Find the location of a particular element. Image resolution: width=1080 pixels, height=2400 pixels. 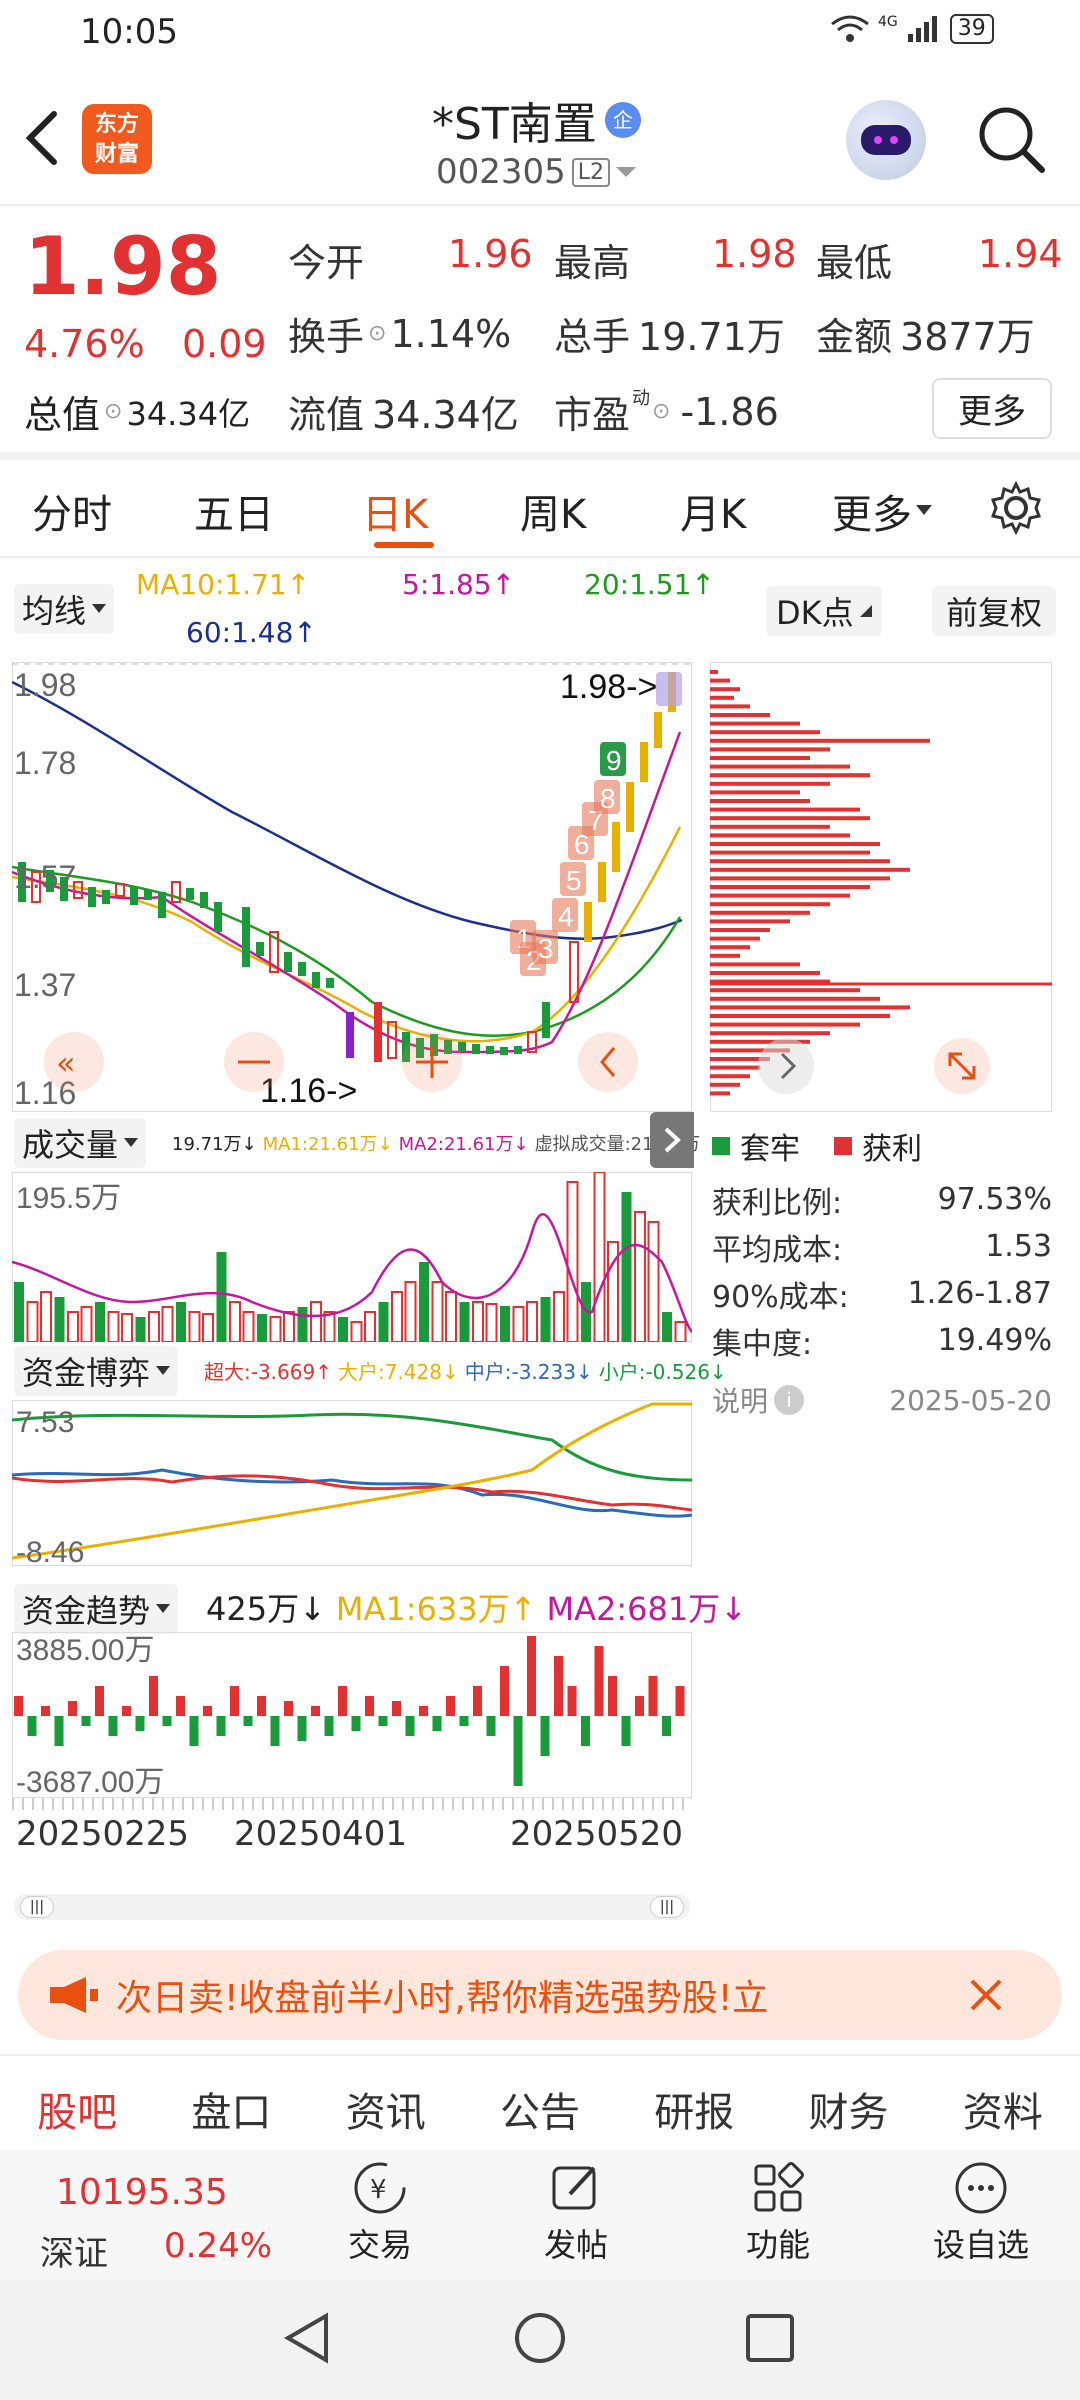

app-logo: 东方 财富 is located at coordinates (117, 139).